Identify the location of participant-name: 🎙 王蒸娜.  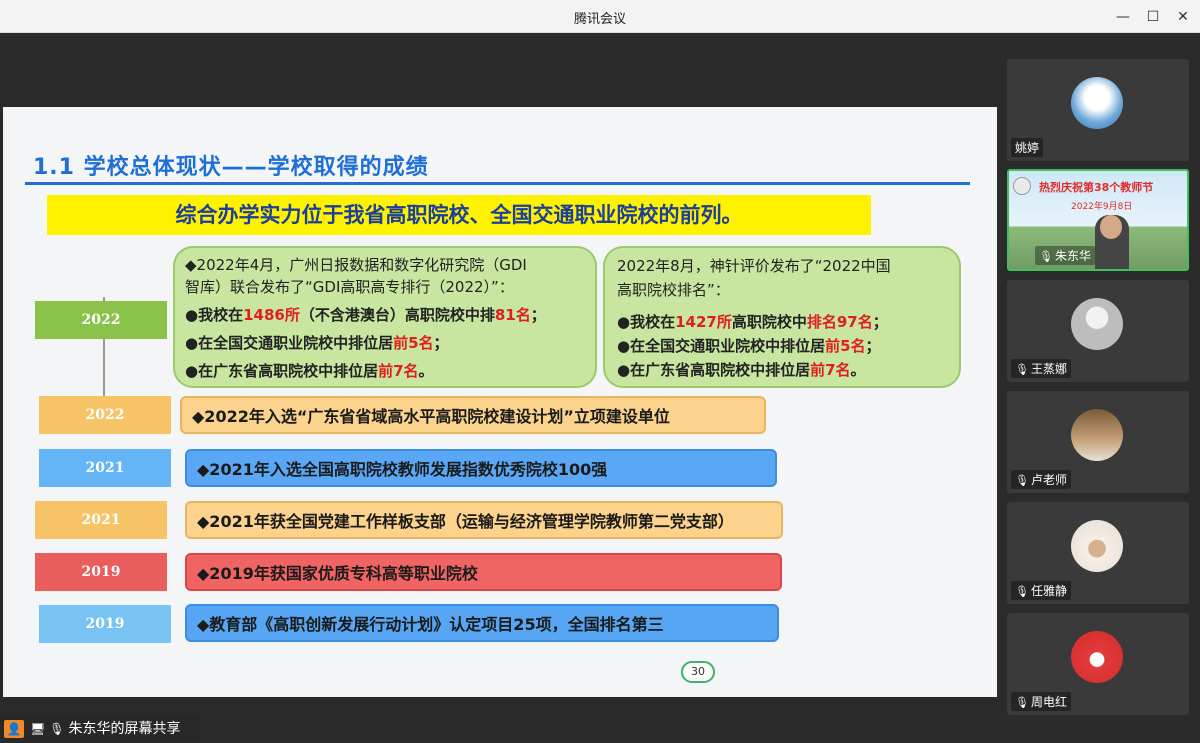
(1041, 368).